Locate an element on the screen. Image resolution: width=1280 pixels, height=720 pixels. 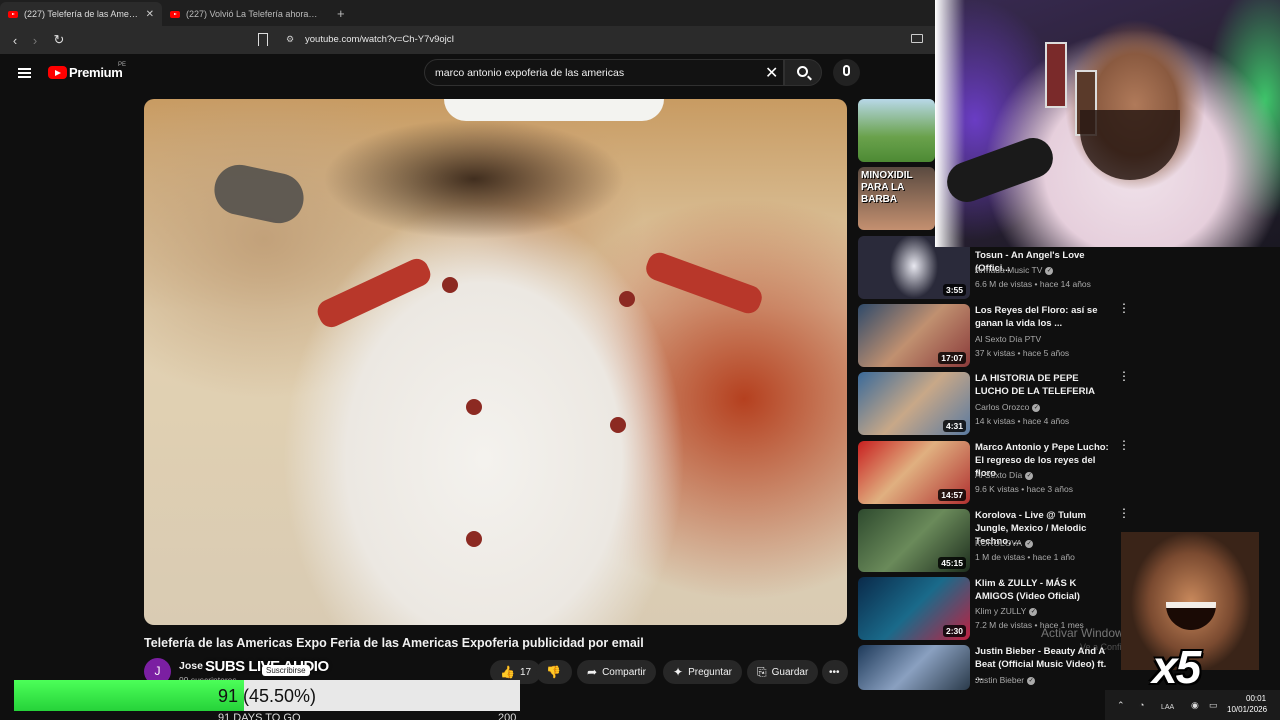
tab-inactive: (227) Volvió La Telefería ahora en HD is located at coordinates (244, 14).